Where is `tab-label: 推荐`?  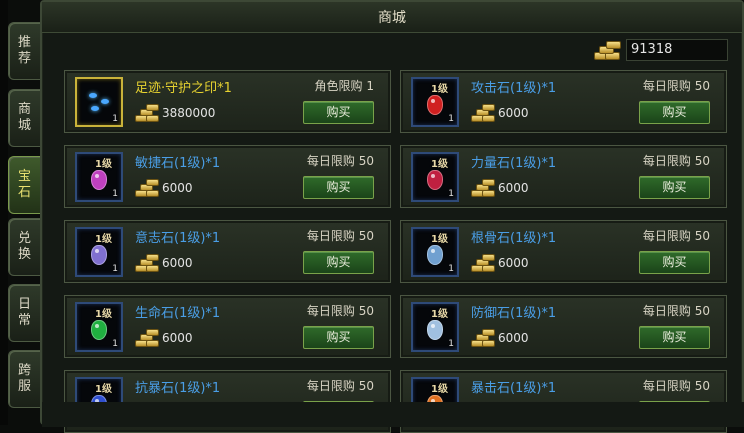 tab-label: 推荐 is located at coordinates (25, 50).